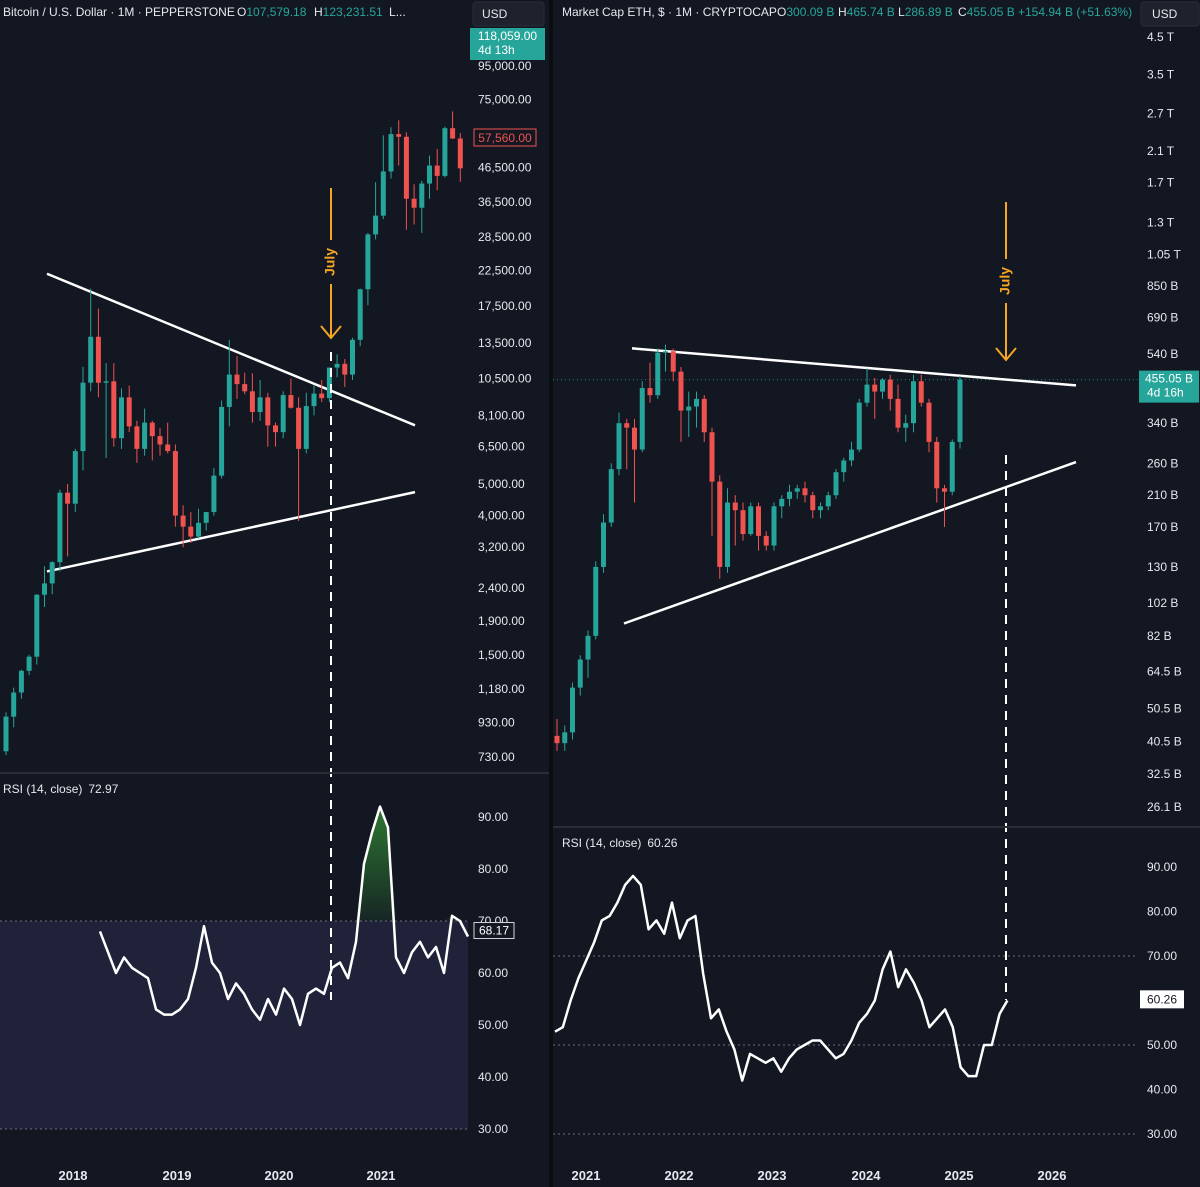  I want to click on right-currency-button: USD, so click(1170, 14).